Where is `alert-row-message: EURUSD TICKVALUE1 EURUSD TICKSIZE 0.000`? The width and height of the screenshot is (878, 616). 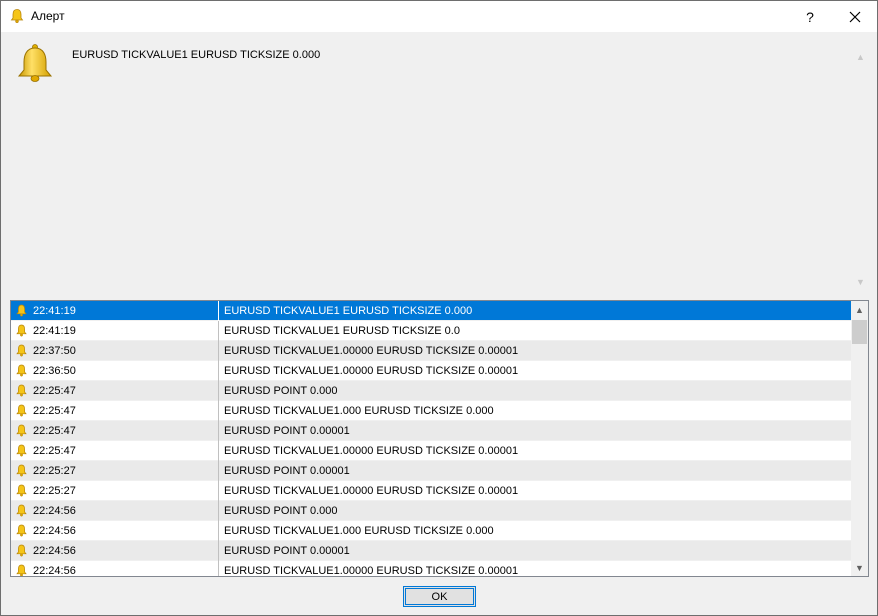
alert-row-message: EURUSD TICKVALUE1 EURUSD TICKSIZE 0.000 is located at coordinates (348, 311).